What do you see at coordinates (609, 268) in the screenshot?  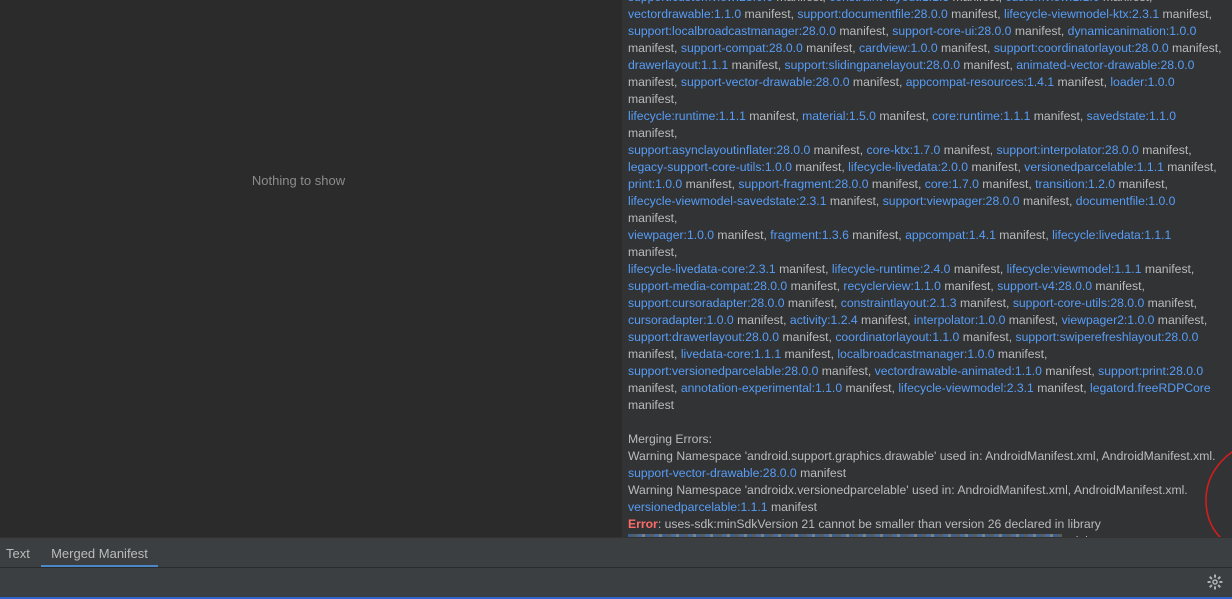 I see `pane-splitter` at bounding box center [609, 268].